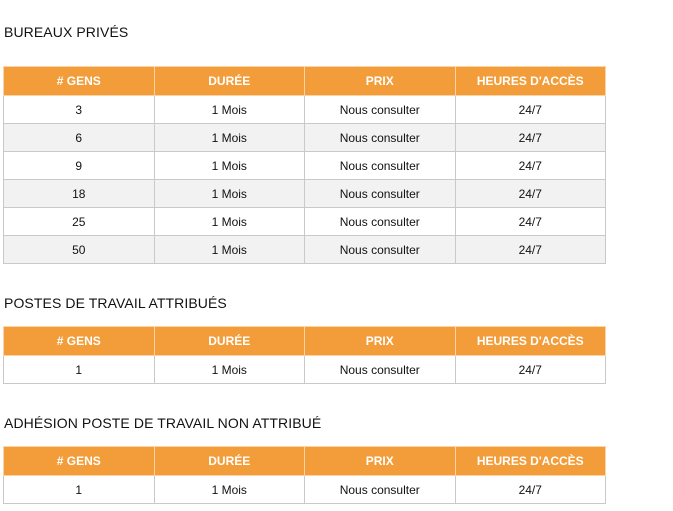  What do you see at coordinates (66, 32) in the screenshot?
I see `section-title-bureaux-prives: BUREAUX PRIVÉS` at bounding box center [66, 32].